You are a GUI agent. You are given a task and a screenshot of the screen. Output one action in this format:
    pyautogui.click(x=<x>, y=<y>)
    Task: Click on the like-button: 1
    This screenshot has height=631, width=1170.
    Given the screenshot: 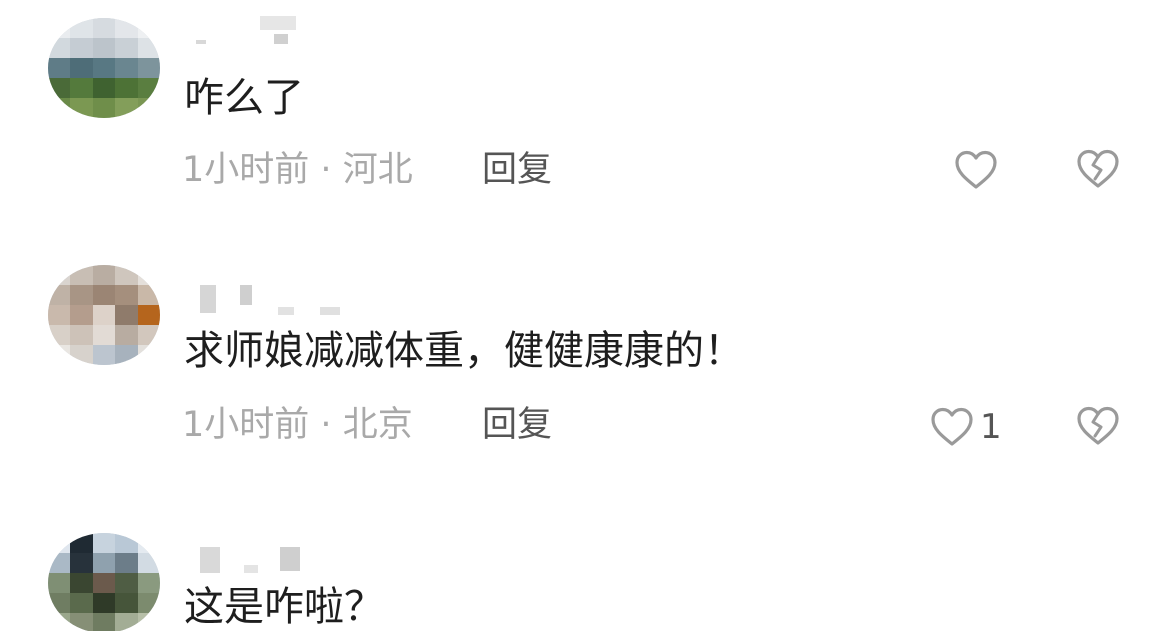 What is the action you would take?
    pyautogui.click(x=966, y=427)
    